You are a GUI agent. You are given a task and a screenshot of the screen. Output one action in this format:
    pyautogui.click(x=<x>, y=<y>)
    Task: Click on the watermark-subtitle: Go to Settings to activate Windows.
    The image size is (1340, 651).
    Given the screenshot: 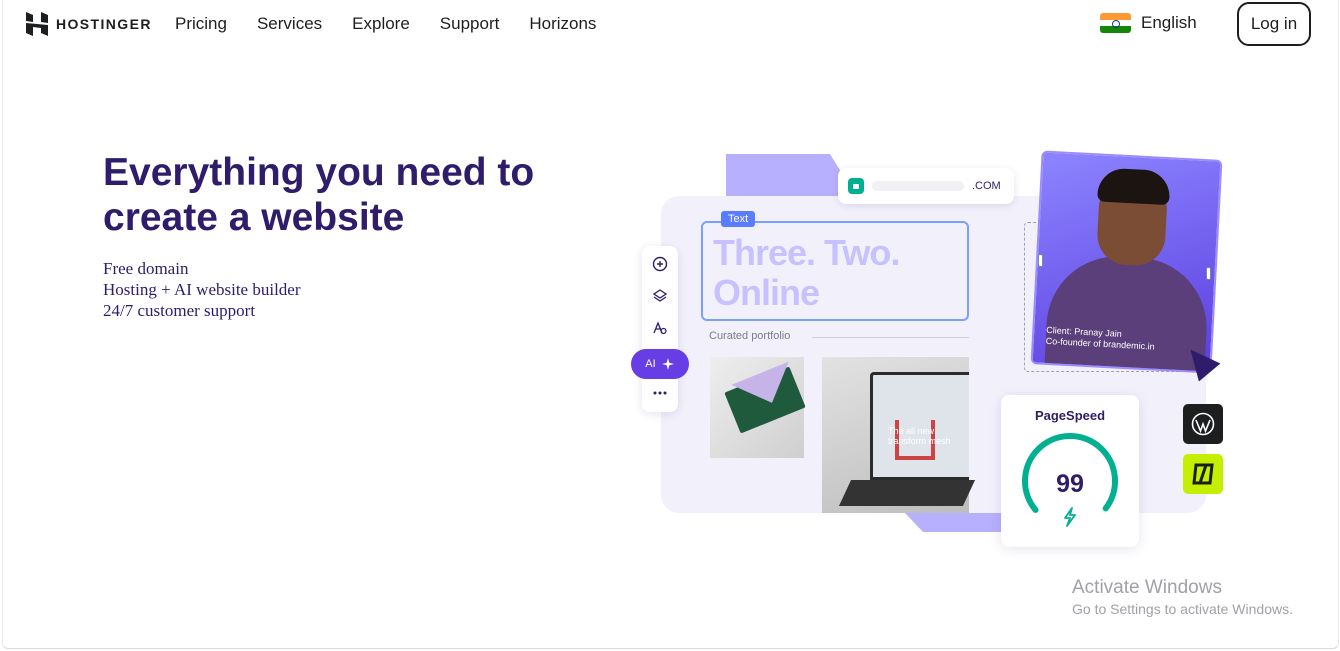 What is the action you would take?
    pyautogui.click(x=1182, y=609)
    